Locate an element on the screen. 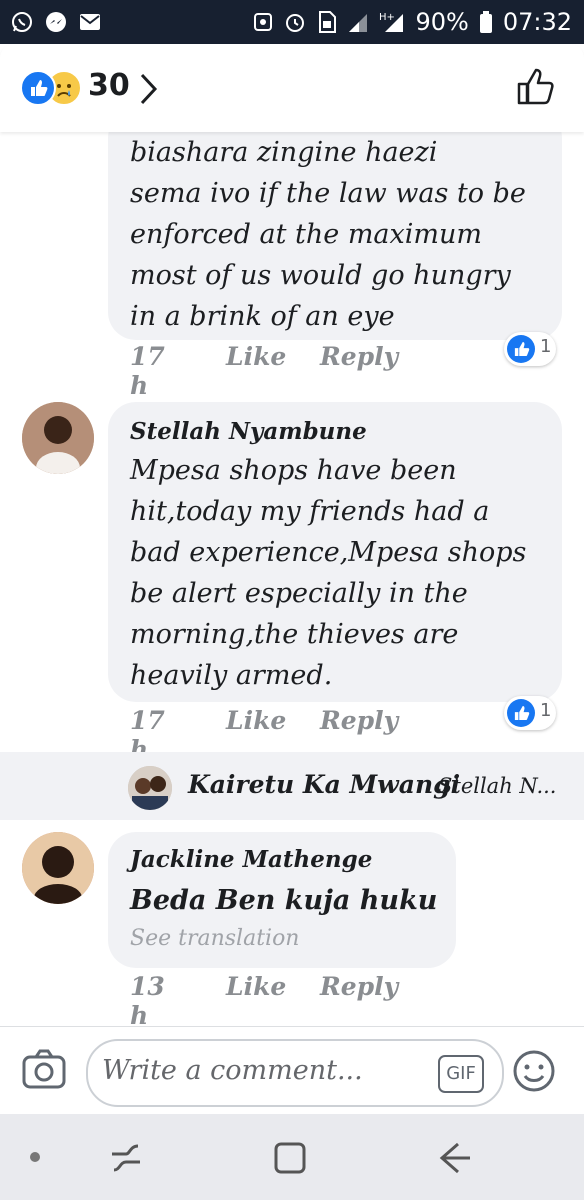 This screenshot has height=1200, width=584. gif-button: GIF is located at coordinates (461, 1074).